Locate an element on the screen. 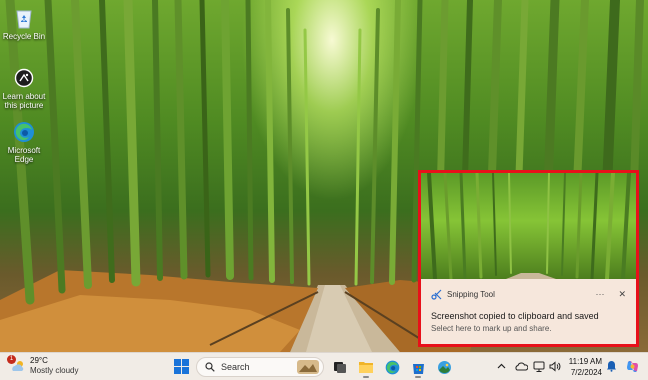  desktop-icon-recycle-bin: Recycle Bin is located at coordinates (24, 23).